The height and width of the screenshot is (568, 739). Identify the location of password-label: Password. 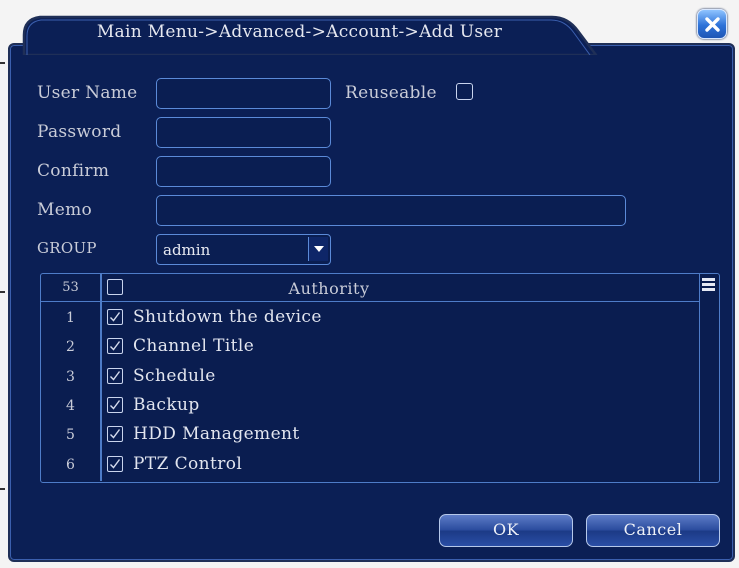
(79, 132).